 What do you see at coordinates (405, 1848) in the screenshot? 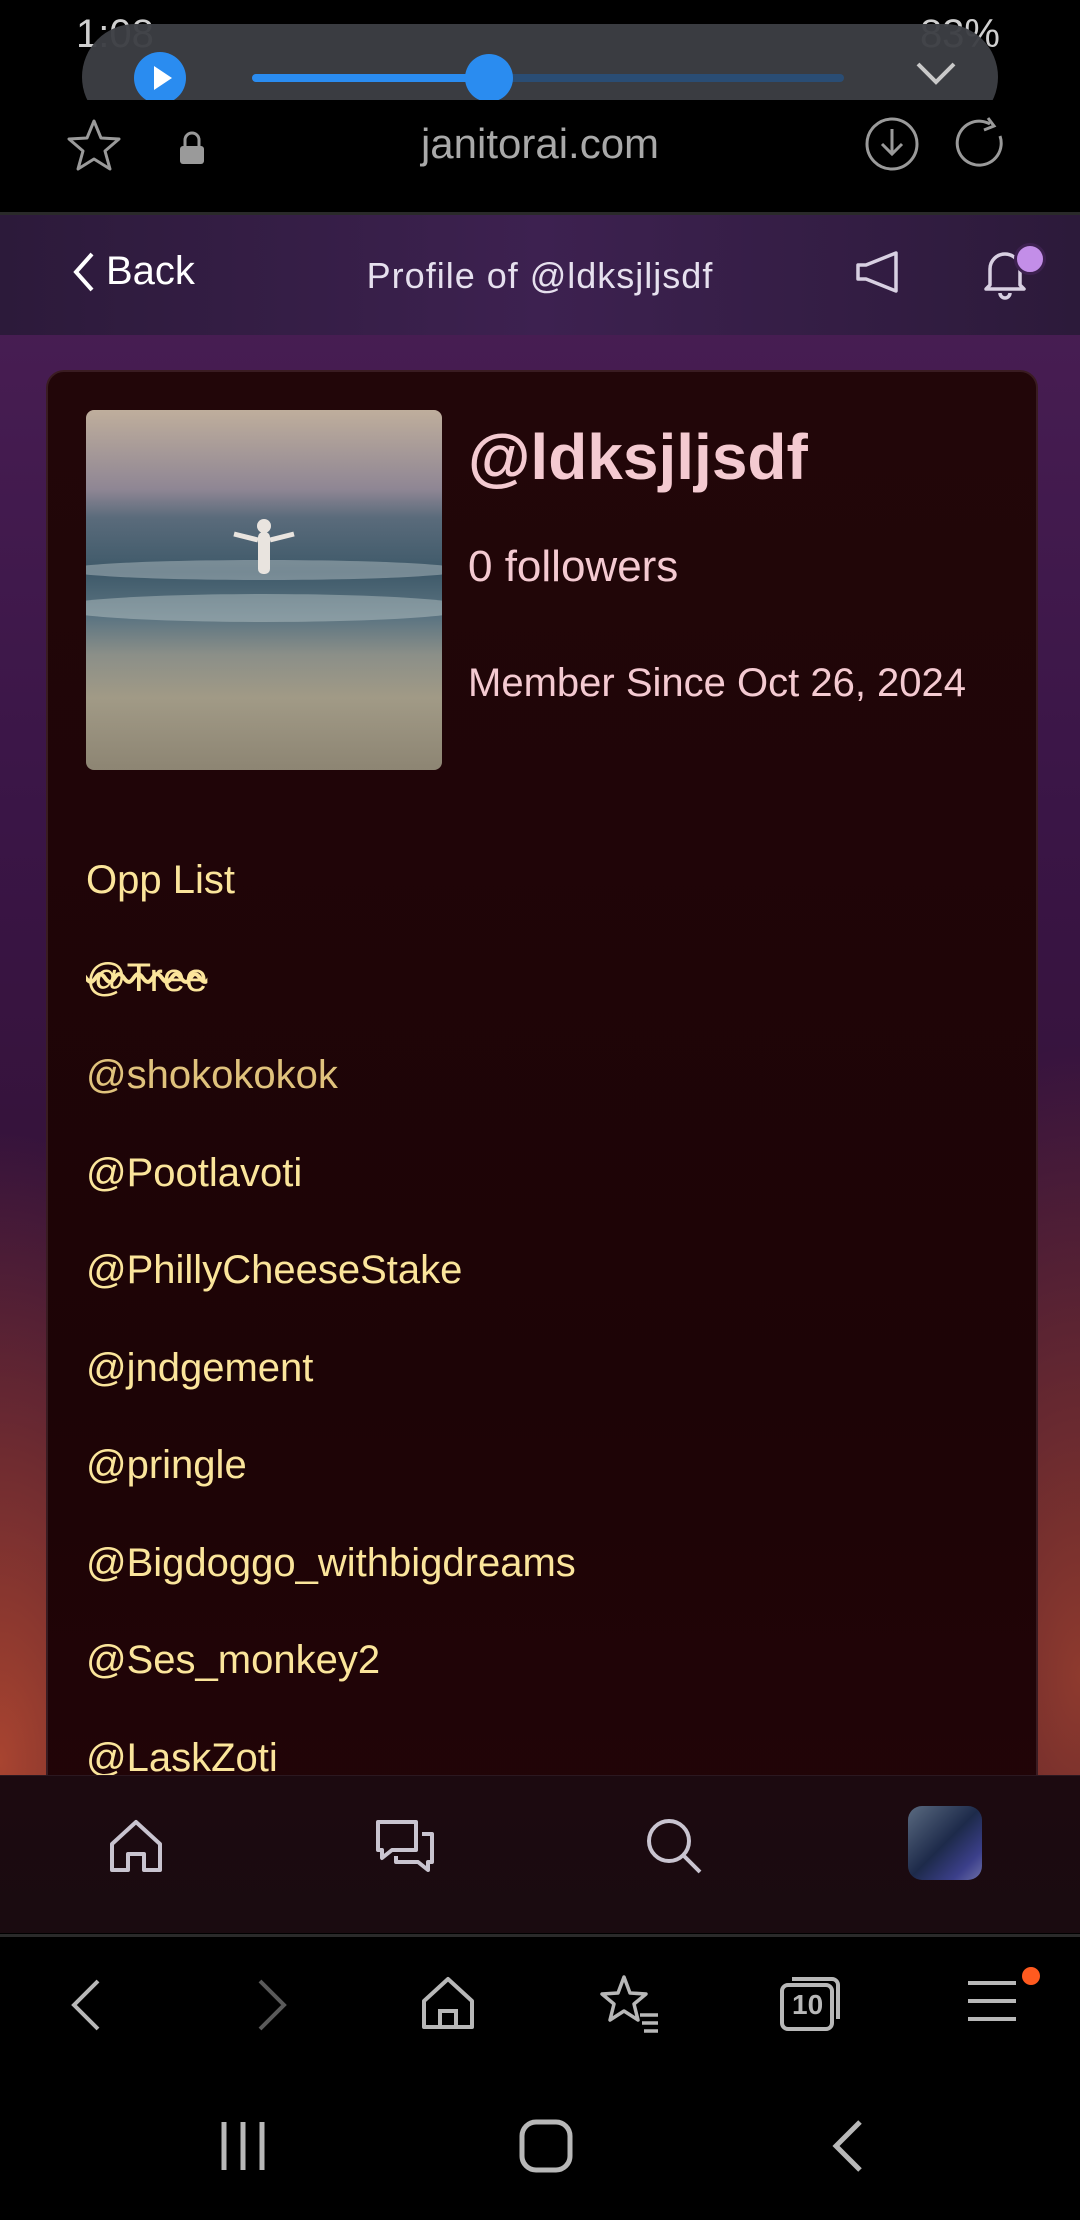
I see `chat-icon` at bounding box center [405, 1848].